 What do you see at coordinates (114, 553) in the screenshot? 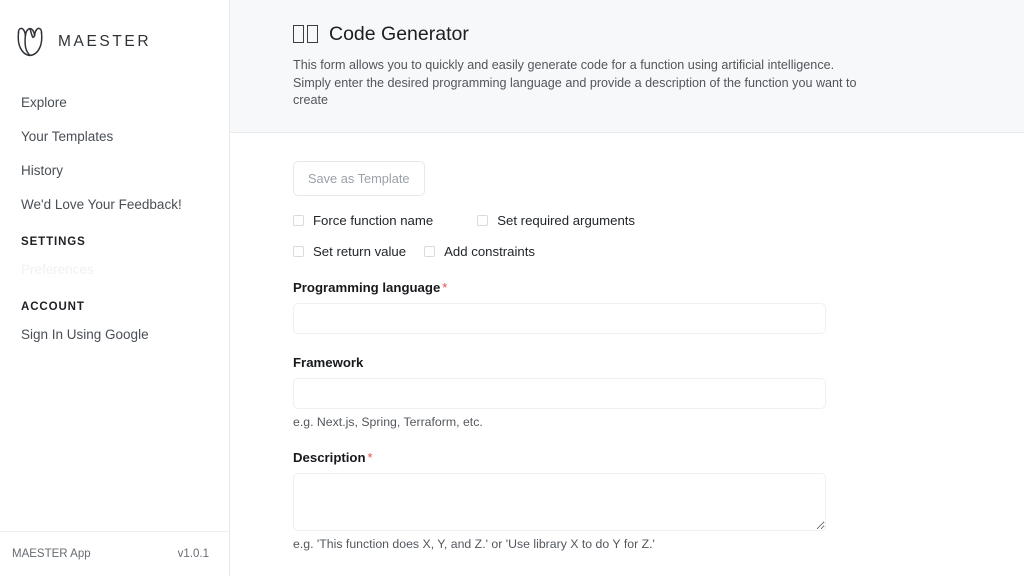
I see `sidebar-footer: MAESTER App v1.0.1` at bounding box center [114, 553].